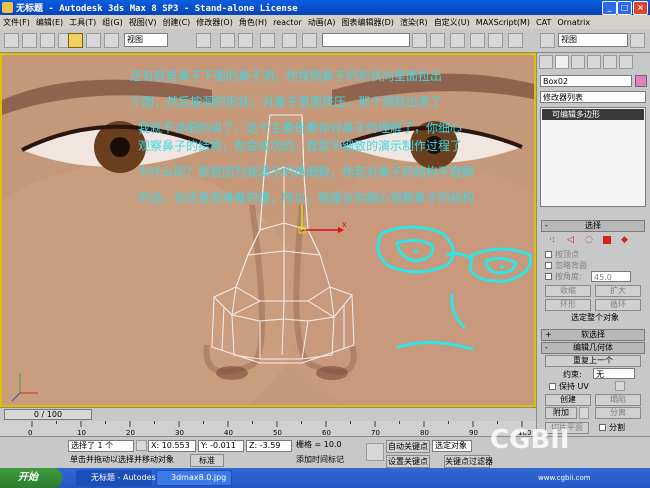 The width and height of the screenshot is (650, 488). What do you see at coordinates (112, 22) in the screenshot?
I see `menu-group: 组(G)` at bounding box center [112, 22].